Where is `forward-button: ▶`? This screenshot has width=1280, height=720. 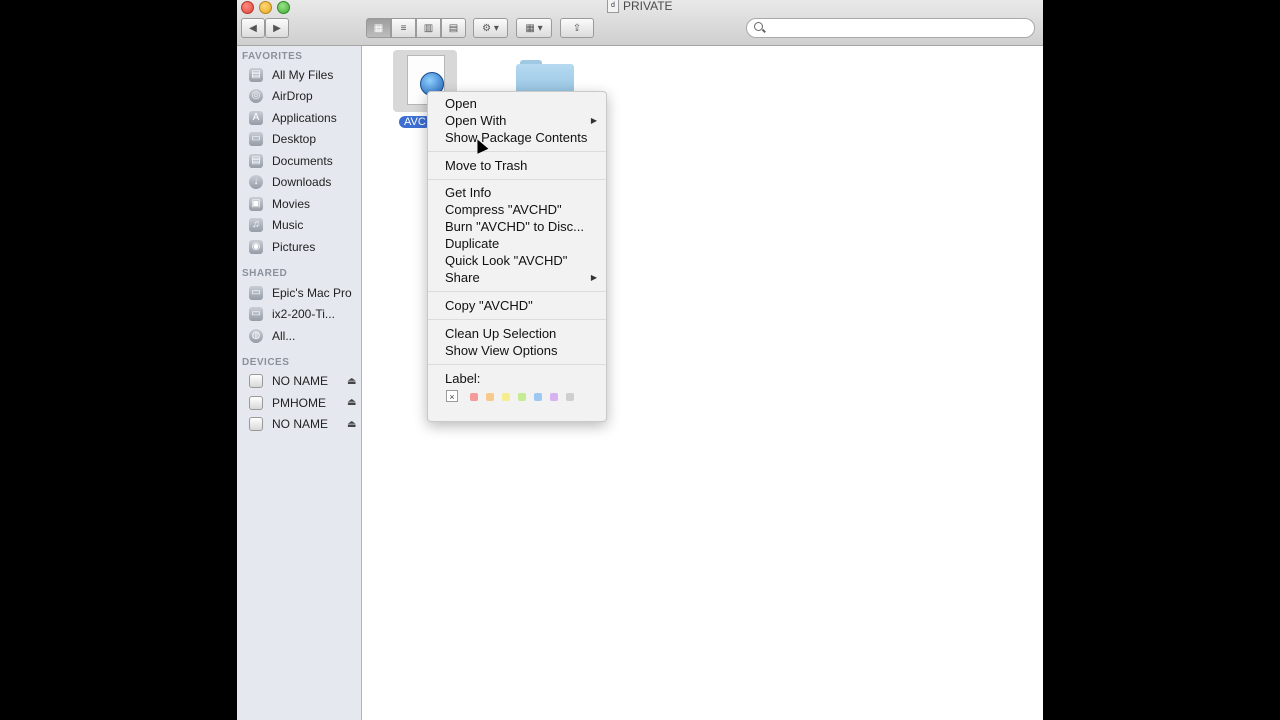
forward-button: ▶ is located at coordinates (277, 28).